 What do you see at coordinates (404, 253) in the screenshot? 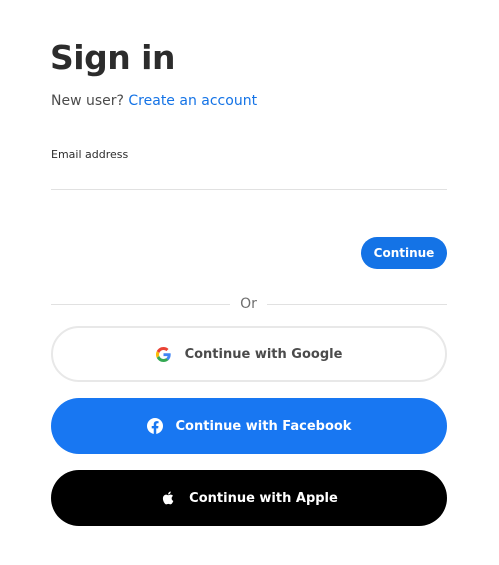
I see `continue-button: Continue` at bounding box center [404, 253].